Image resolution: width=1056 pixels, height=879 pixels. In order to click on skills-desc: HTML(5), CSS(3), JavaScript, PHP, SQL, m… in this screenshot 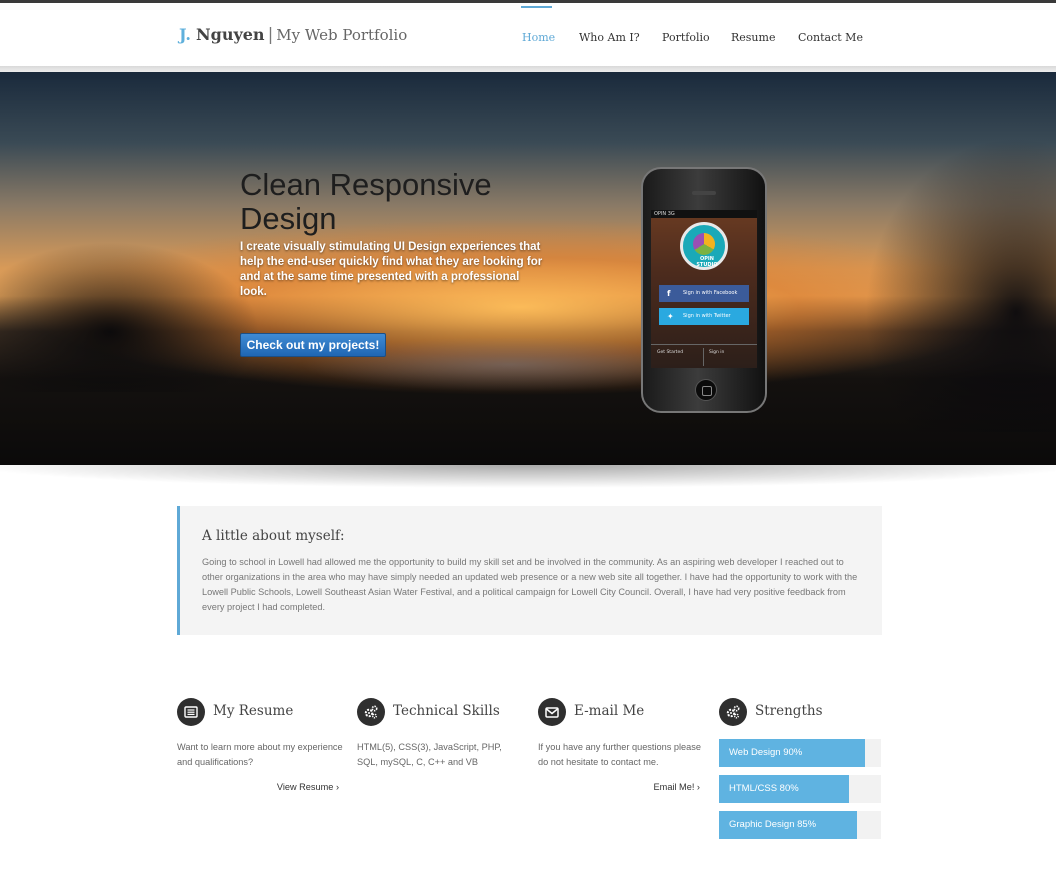, I will do `click(429, 754)`.